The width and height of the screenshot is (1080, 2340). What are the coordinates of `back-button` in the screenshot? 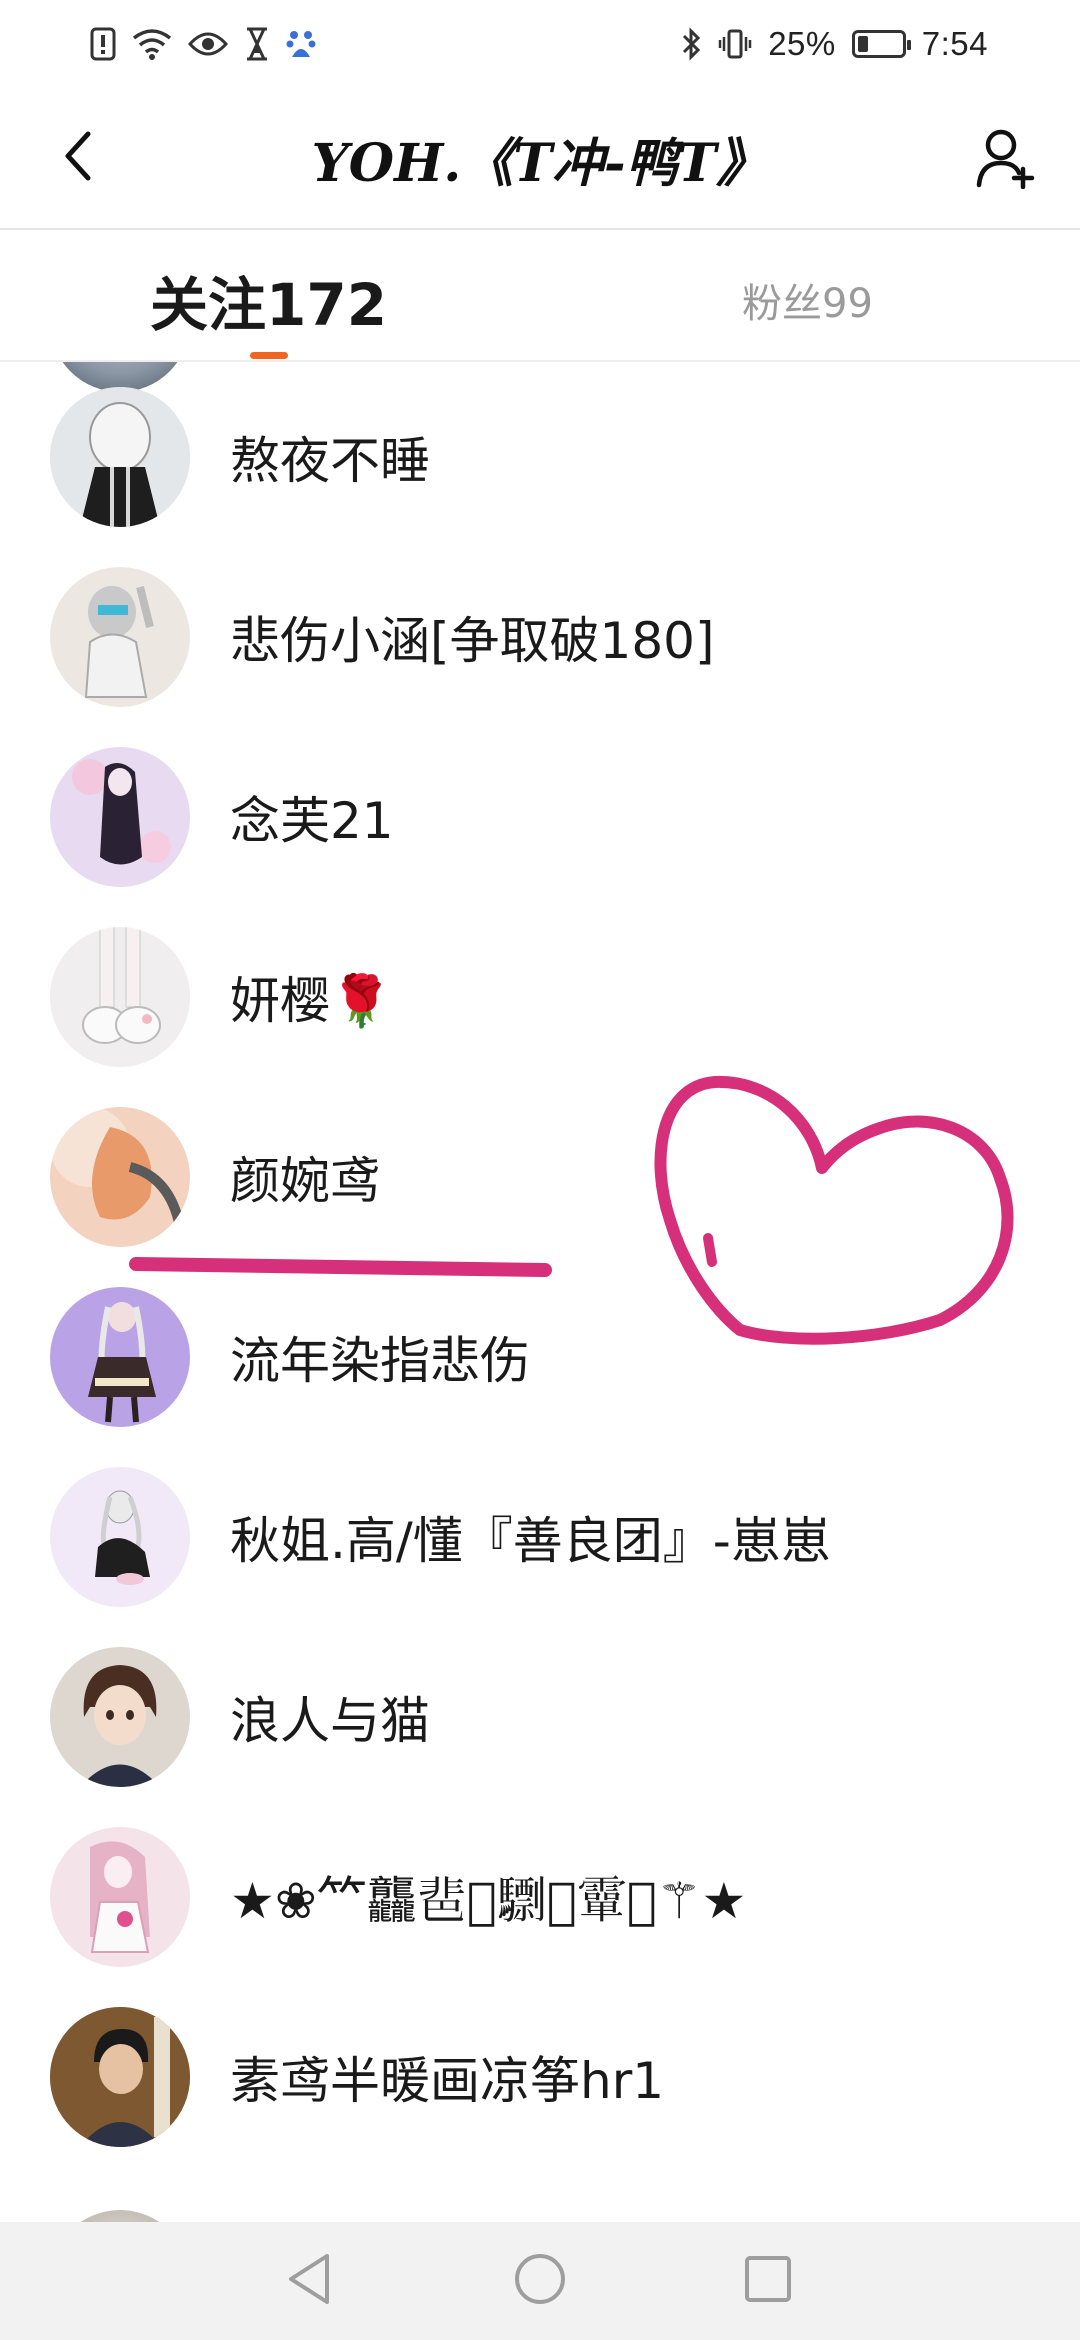 It's located at (78, 158).